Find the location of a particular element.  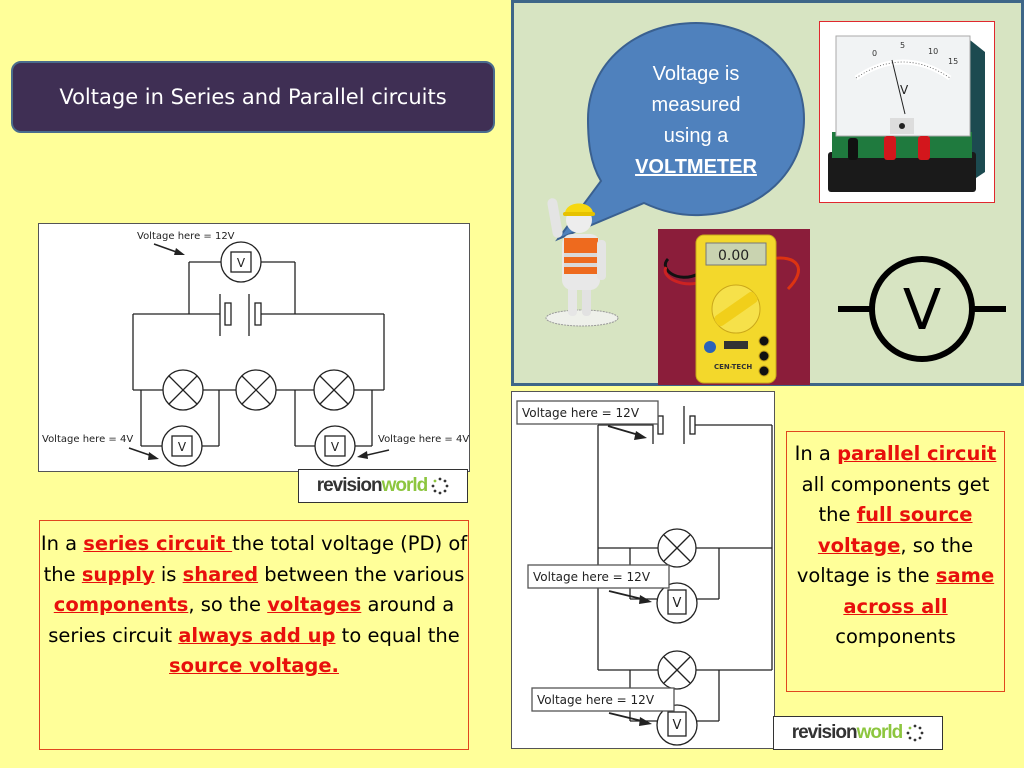

speech-bubble-text: Voltage is measured using a VOLTMETER is located at coordinates (696, 121).